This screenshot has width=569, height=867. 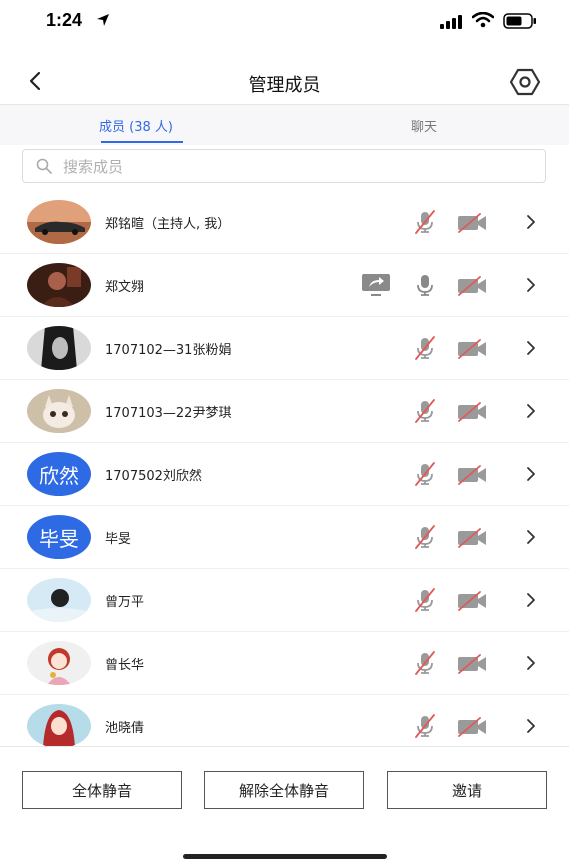 I want to click on avatar: 毕旻, so click(x=59, y=537).